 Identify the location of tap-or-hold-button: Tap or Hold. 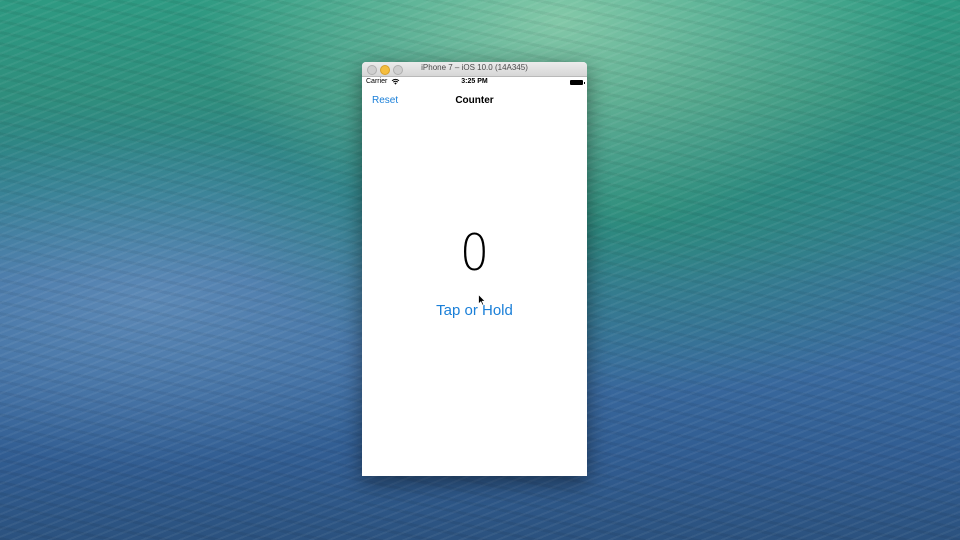
(474, 310).